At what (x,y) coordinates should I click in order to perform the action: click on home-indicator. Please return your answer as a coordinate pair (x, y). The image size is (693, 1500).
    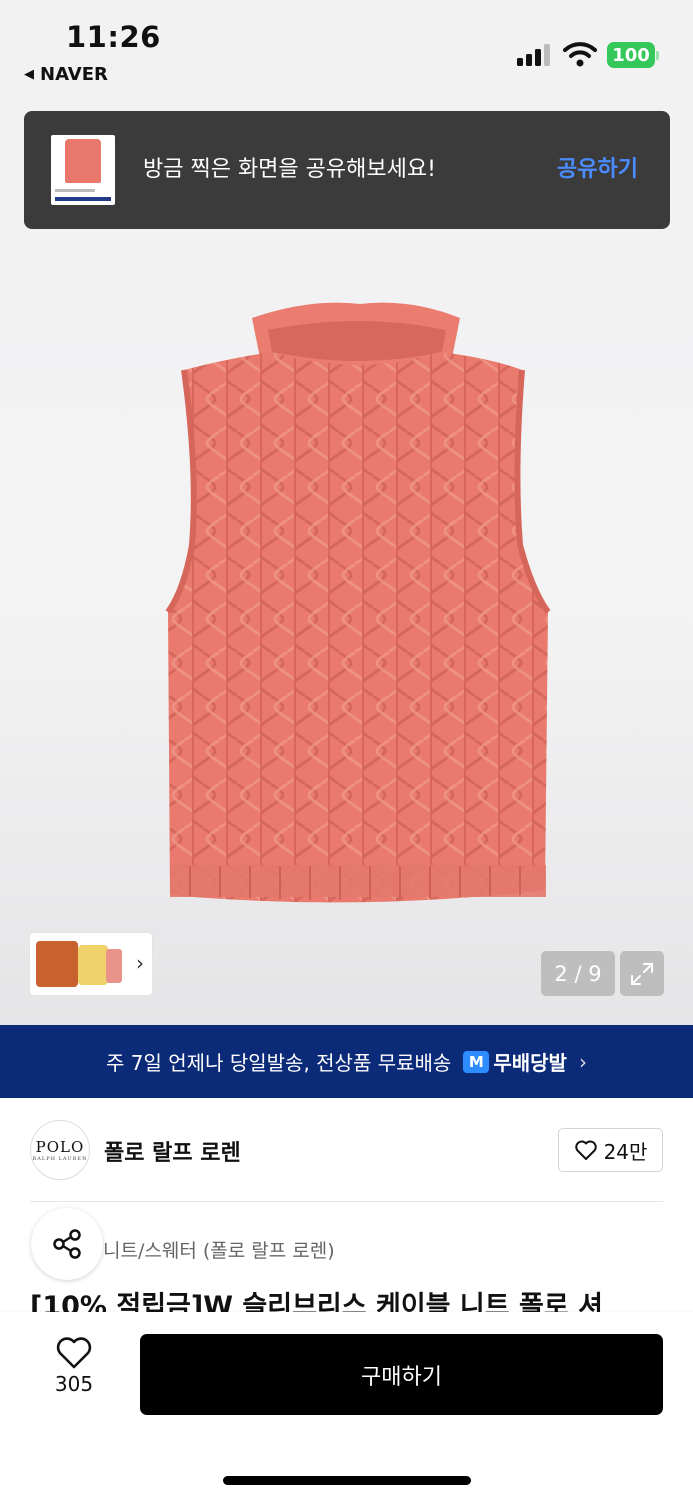
    Looking at the image, I should click on (347, 1480).